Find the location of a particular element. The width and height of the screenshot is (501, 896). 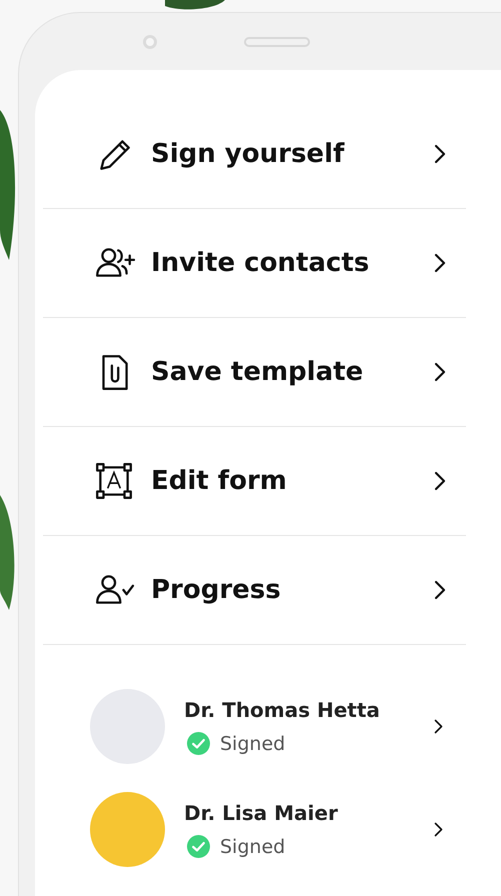

signer-name: Dr. Thomas Hetta is located at coordinates (282, 710).